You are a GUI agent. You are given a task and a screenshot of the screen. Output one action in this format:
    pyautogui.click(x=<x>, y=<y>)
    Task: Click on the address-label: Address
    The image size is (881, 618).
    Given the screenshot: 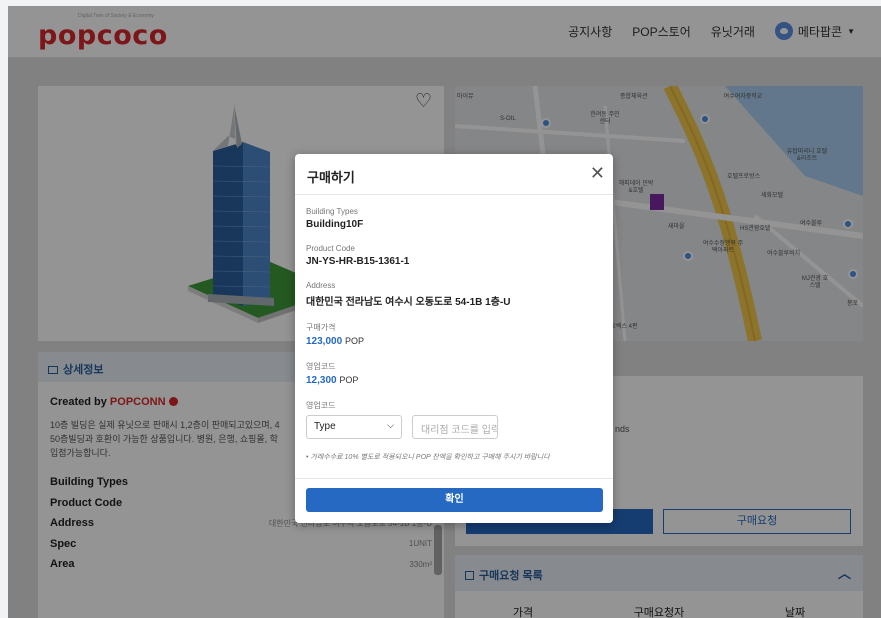 What is the action you would take?
    pyautogui.click(x=321, y=285)
    